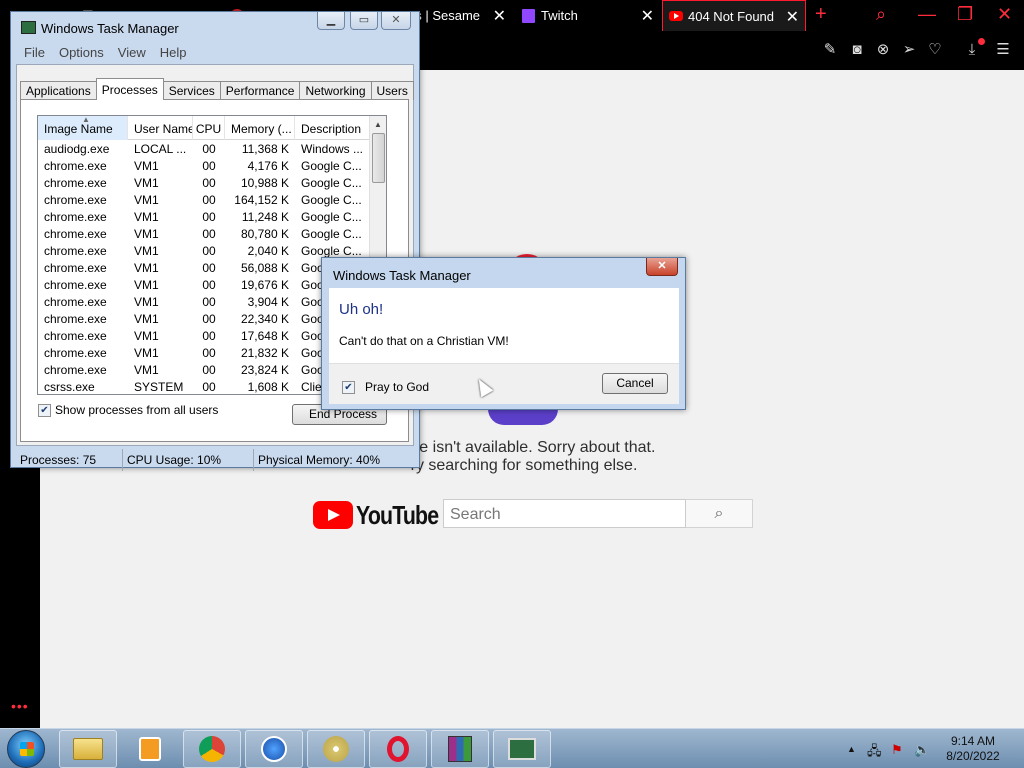 This screenshot has height=768, width=1024. What do you see at coordinates (44, 410) in the screenshot?
I see `show-all-users-checkbox: ✔` at bounding box center [44, 410].